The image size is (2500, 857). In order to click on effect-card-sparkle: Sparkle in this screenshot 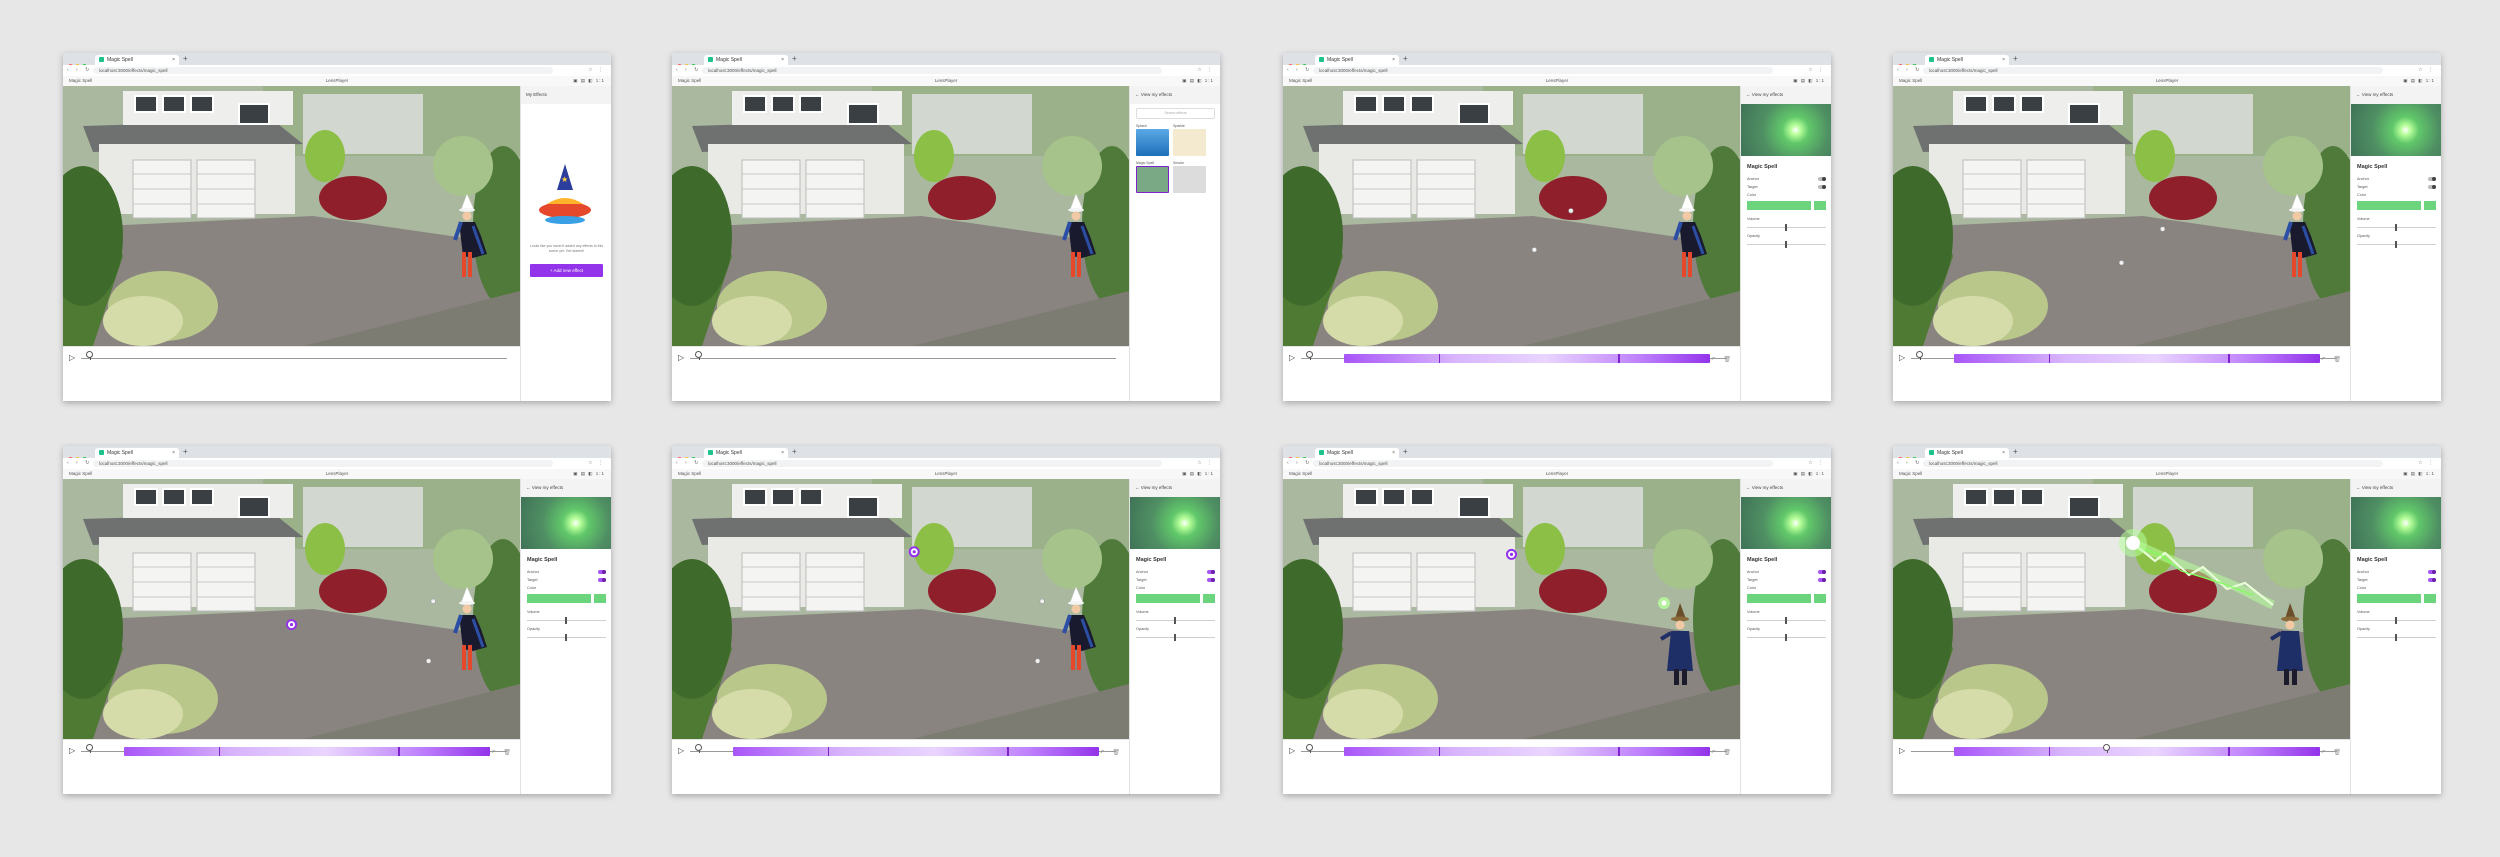, I will do `click(1190, 139)`.